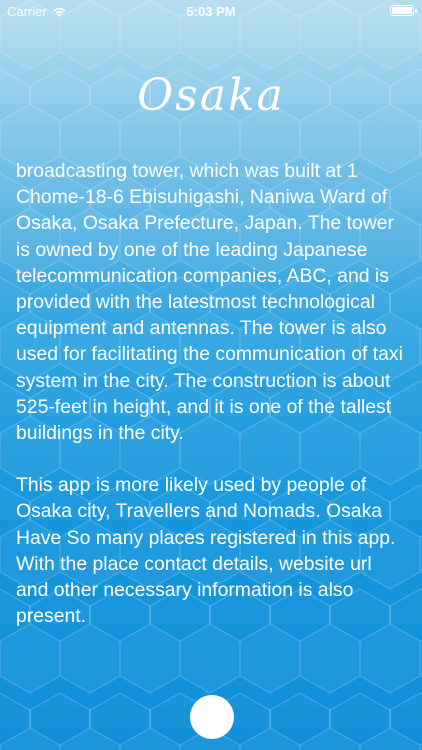 The width and height of the screenshot is (422, 750). I want to click on status-bar: Carrier 5:03 PM, so click(211, 11).